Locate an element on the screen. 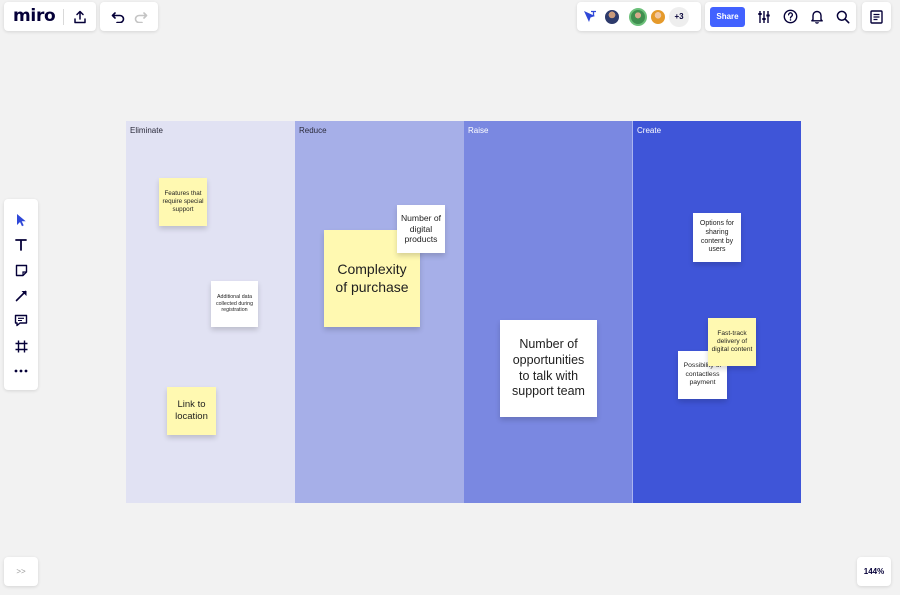  select-cursor-icon is located at coordinates (21, 219).